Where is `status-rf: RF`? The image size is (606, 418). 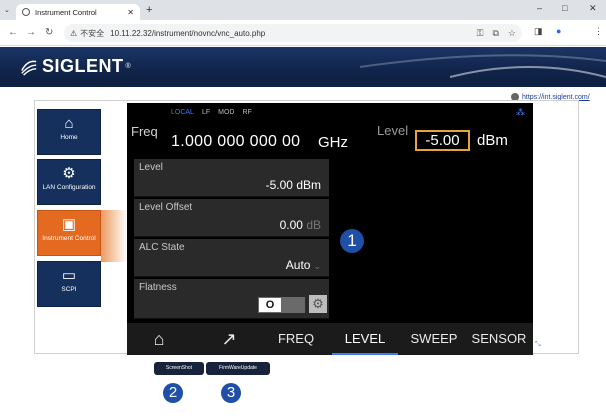 status-rf: RF is located at coordinates (247, 112).